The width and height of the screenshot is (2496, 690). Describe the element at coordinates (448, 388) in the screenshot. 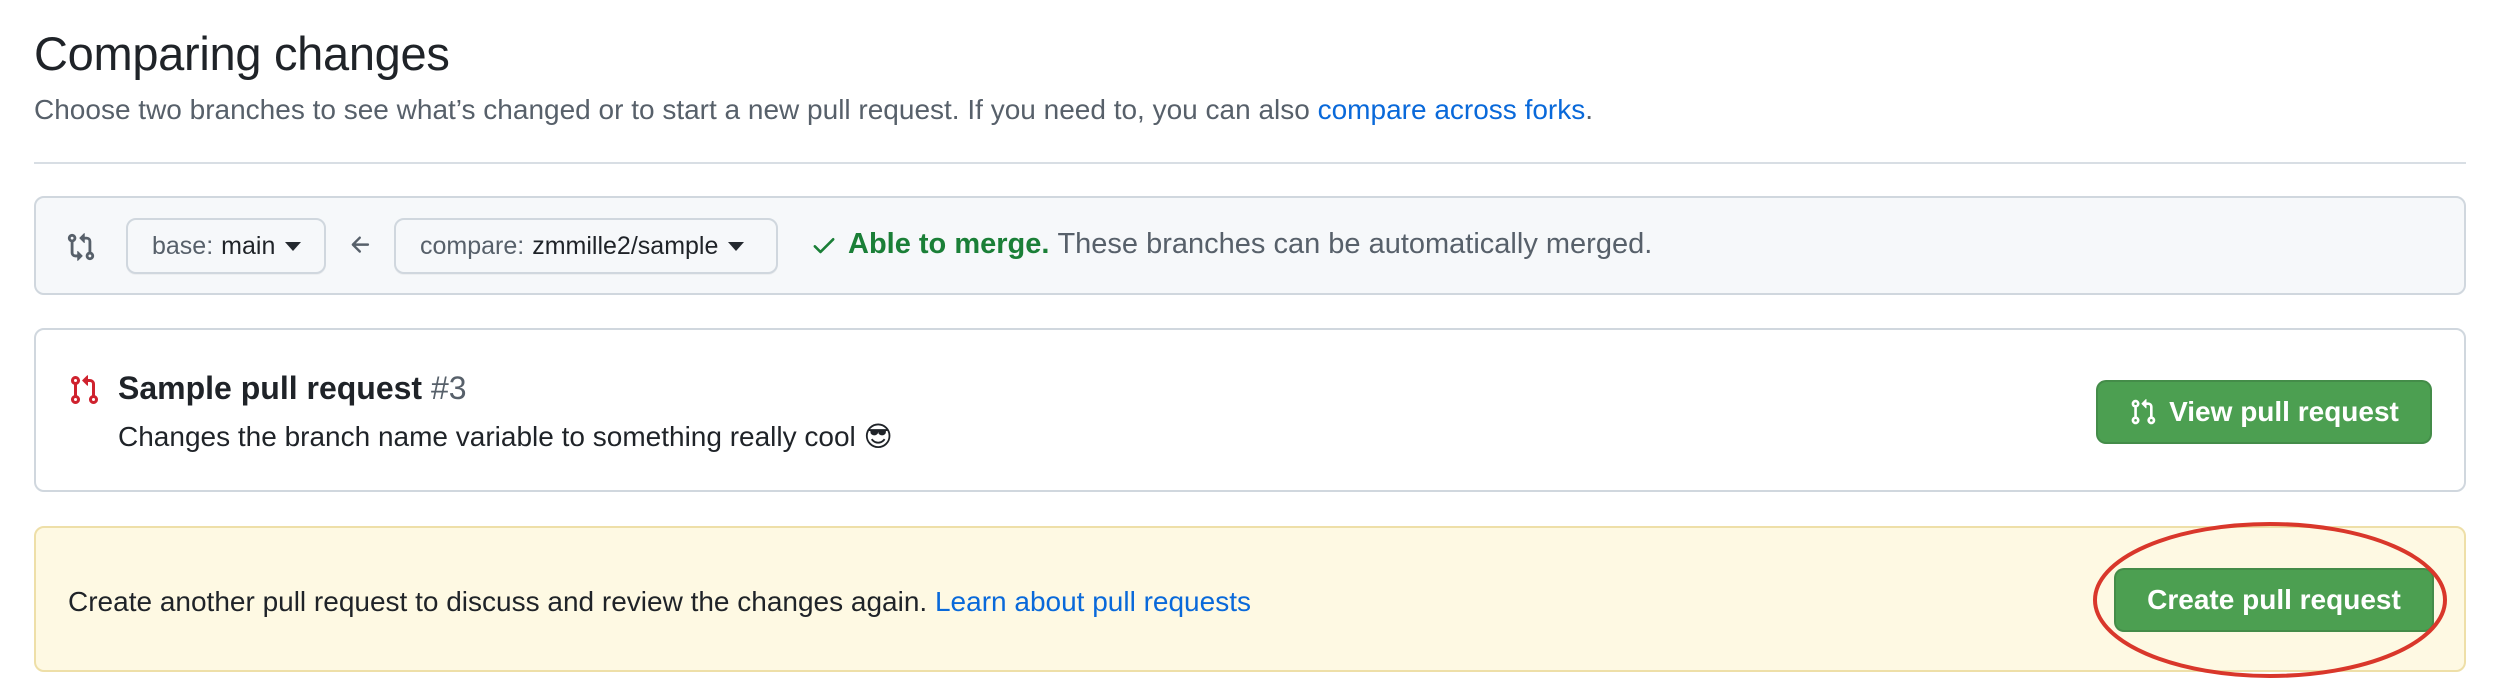

I see `pr-number: #3` at that location.